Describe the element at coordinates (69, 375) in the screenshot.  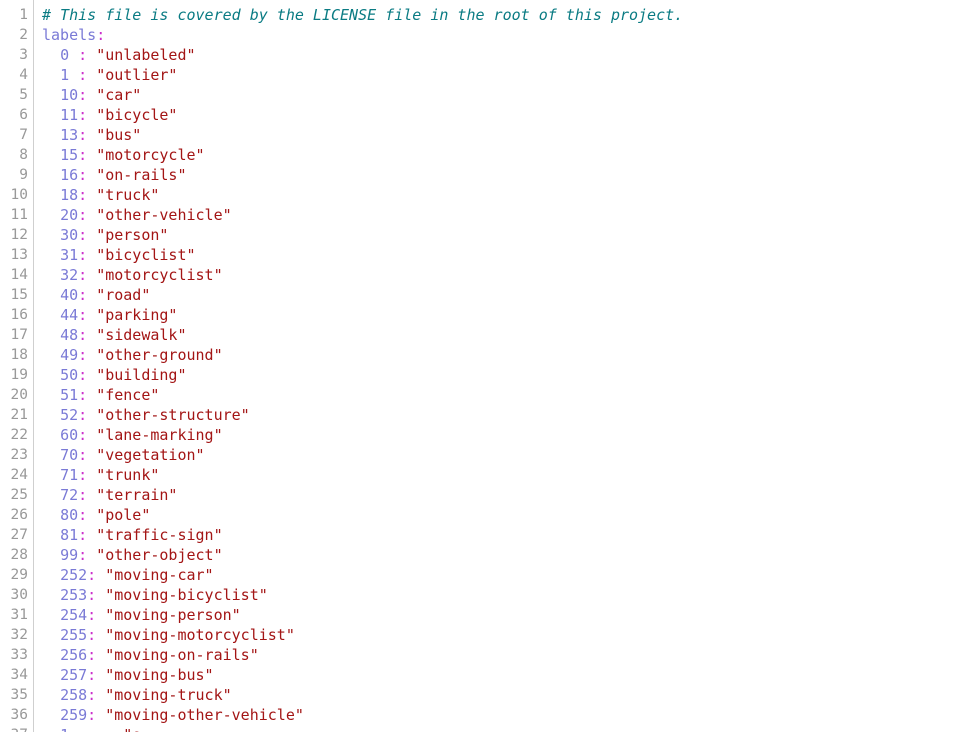
I see `yaml-key: 50` at that location.